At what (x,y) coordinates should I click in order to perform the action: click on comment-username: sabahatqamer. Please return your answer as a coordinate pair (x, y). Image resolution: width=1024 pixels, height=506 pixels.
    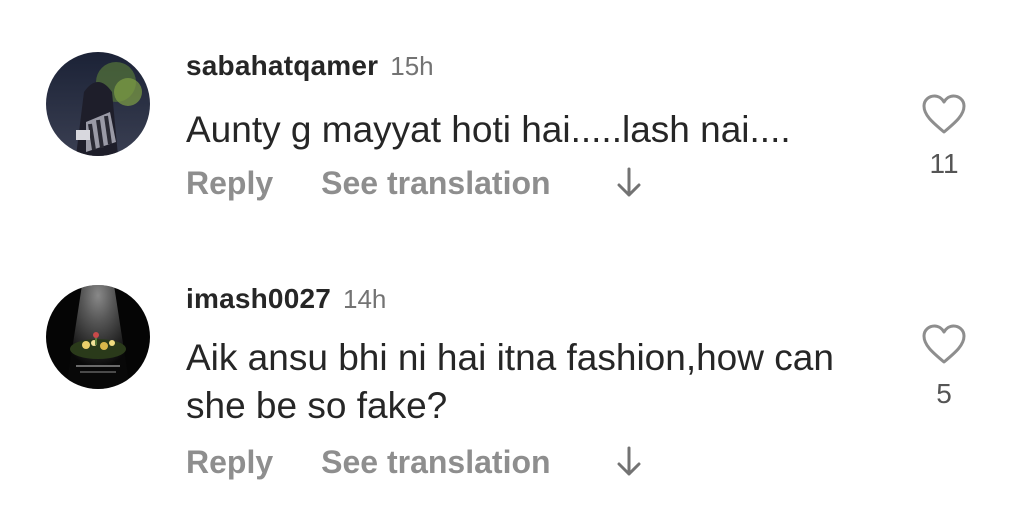
    Looking at the image, I should click on (282, 66).